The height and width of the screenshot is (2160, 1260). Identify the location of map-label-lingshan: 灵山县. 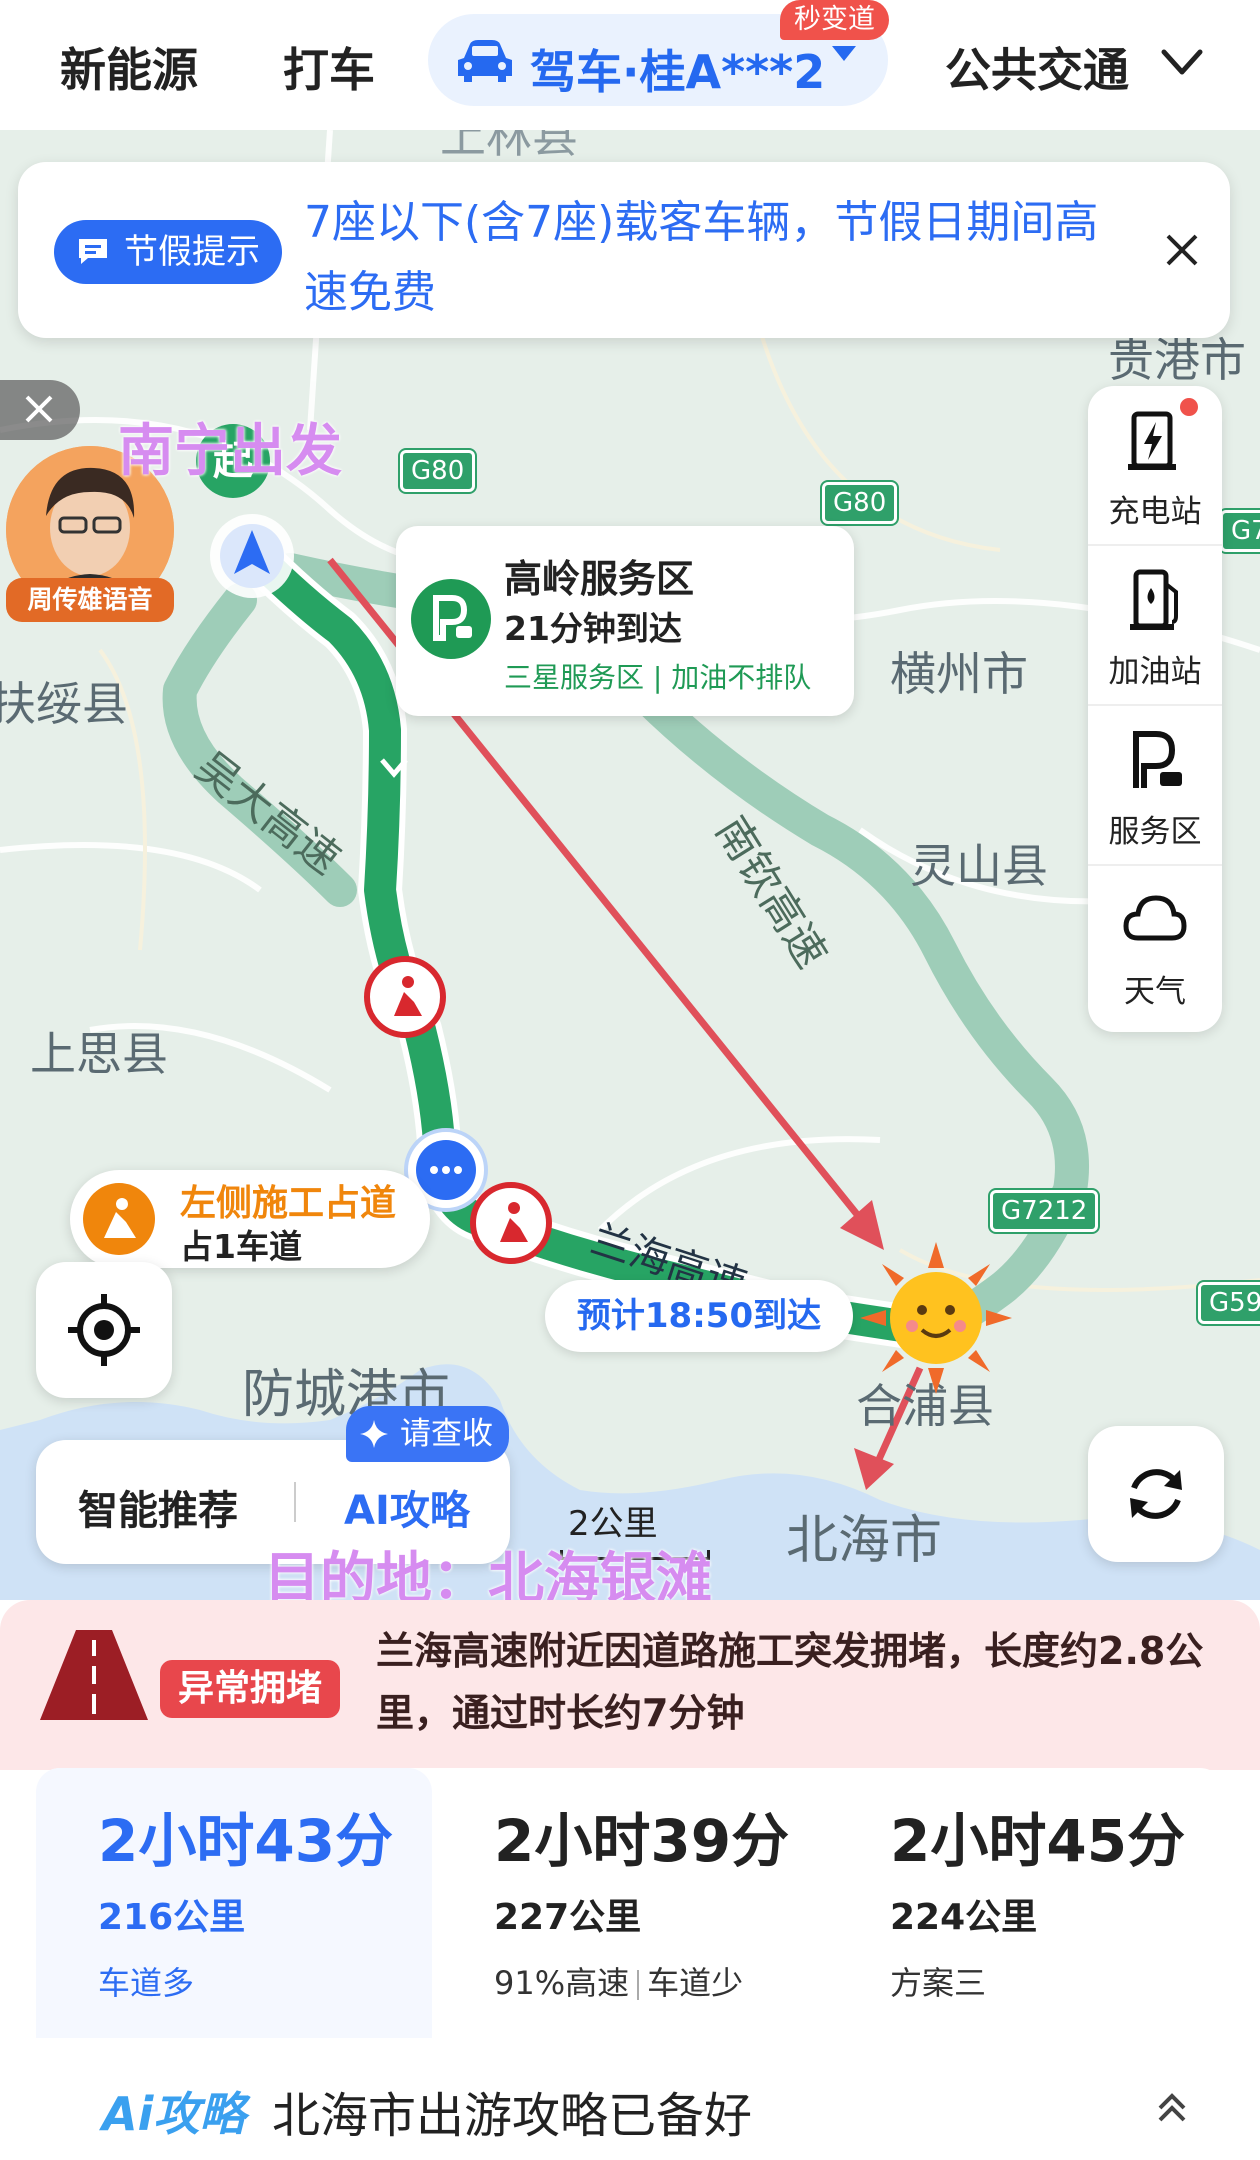
(979, 866).